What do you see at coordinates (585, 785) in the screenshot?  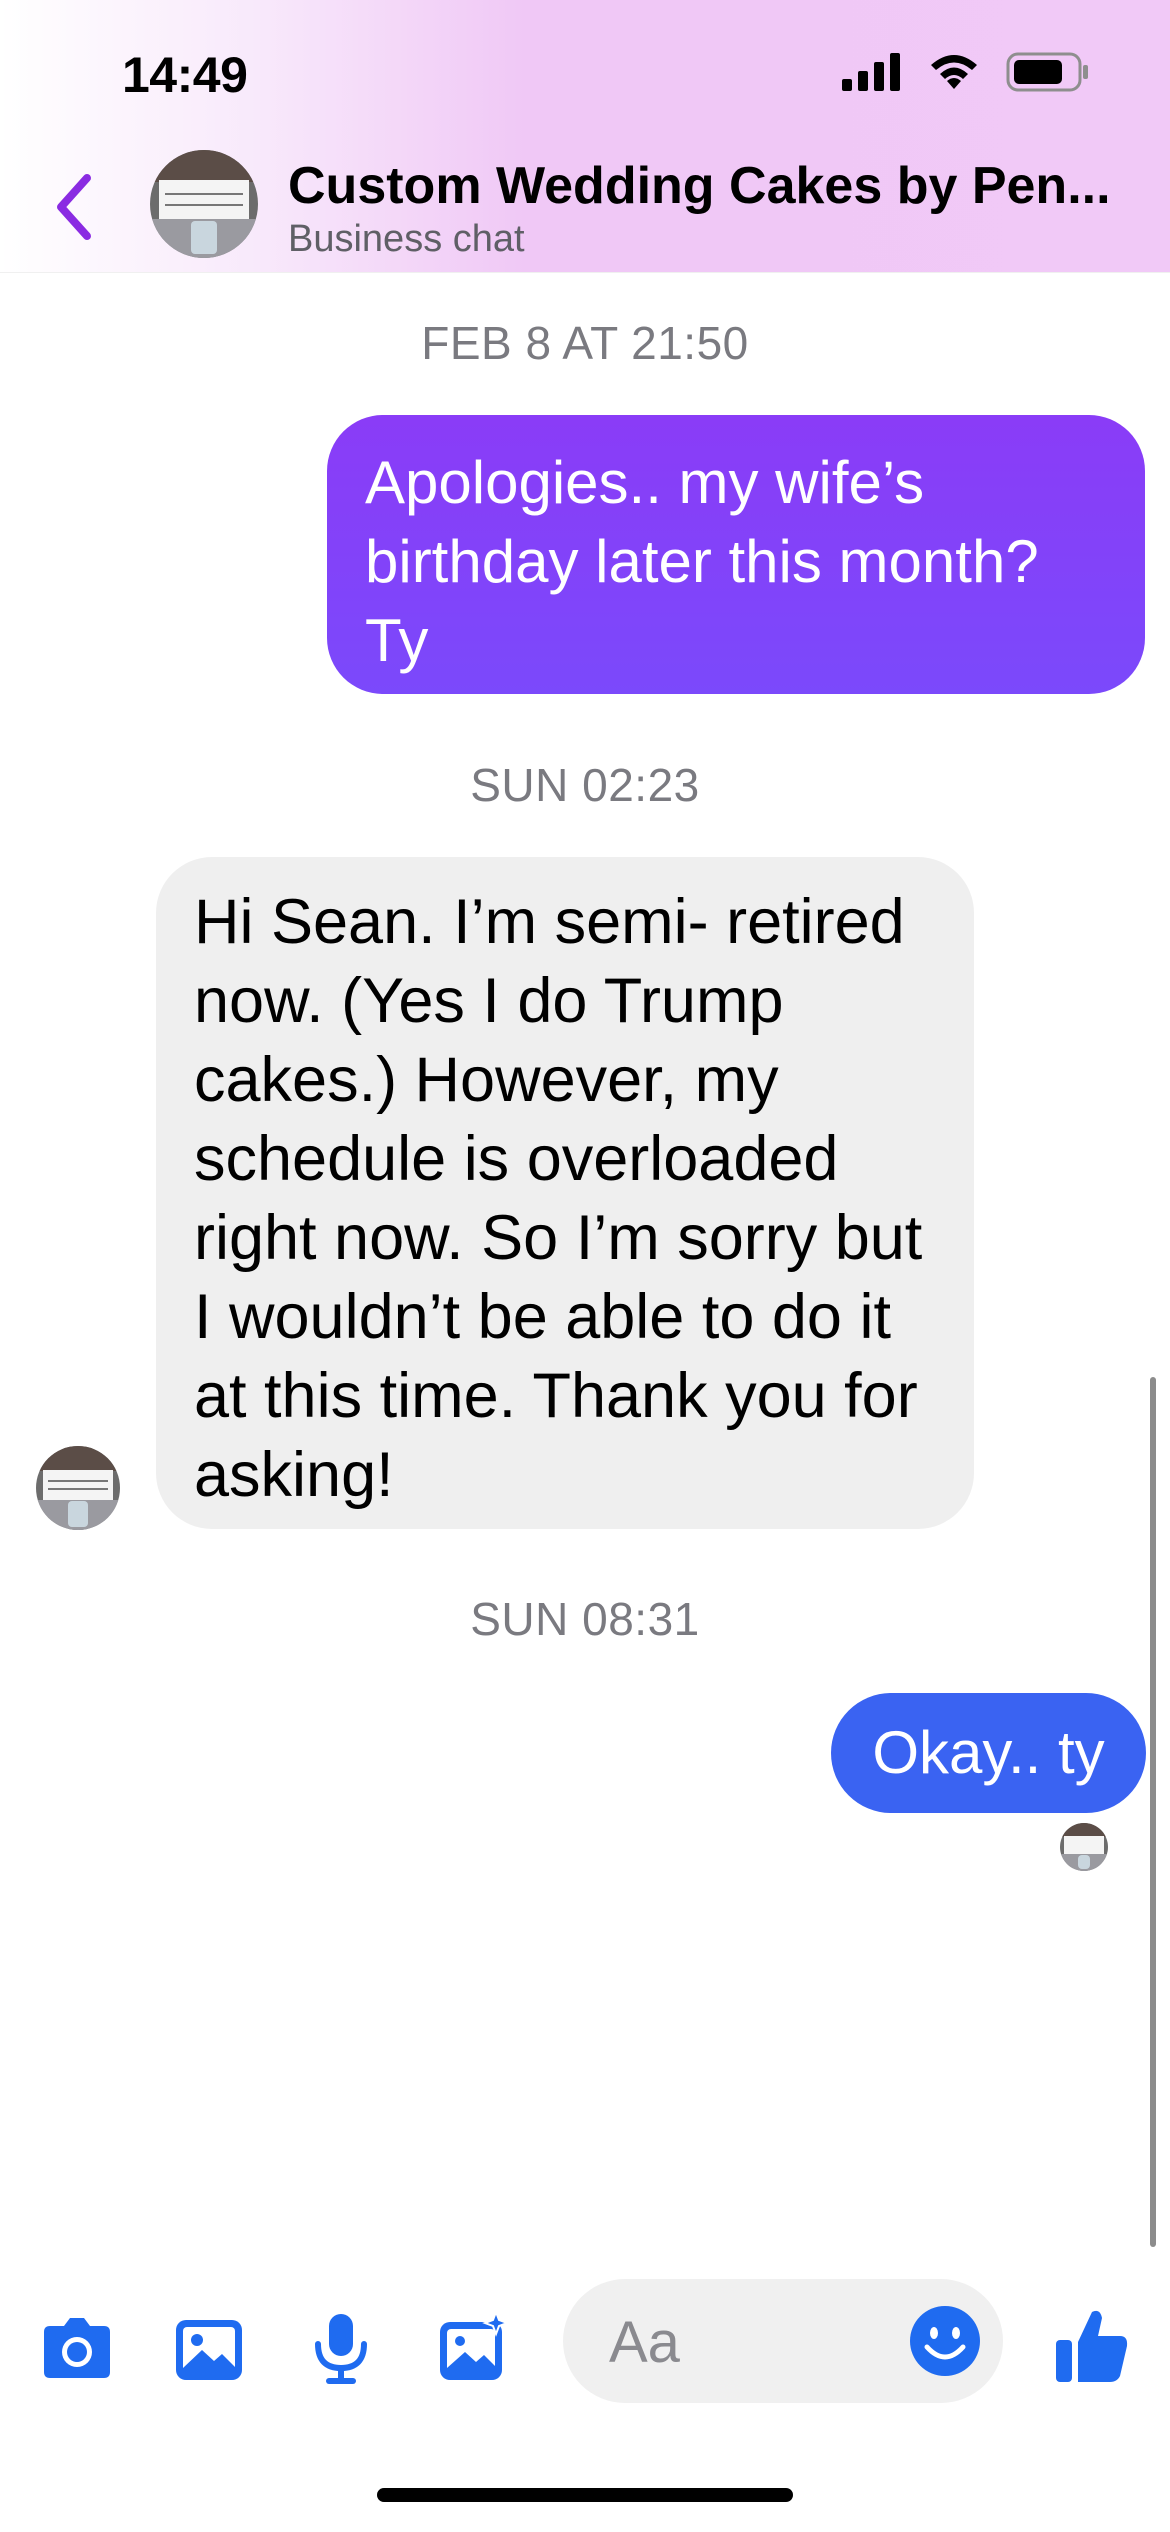 I see `message-timestamp: SUN 02:23` at bounding box center [585, 785].